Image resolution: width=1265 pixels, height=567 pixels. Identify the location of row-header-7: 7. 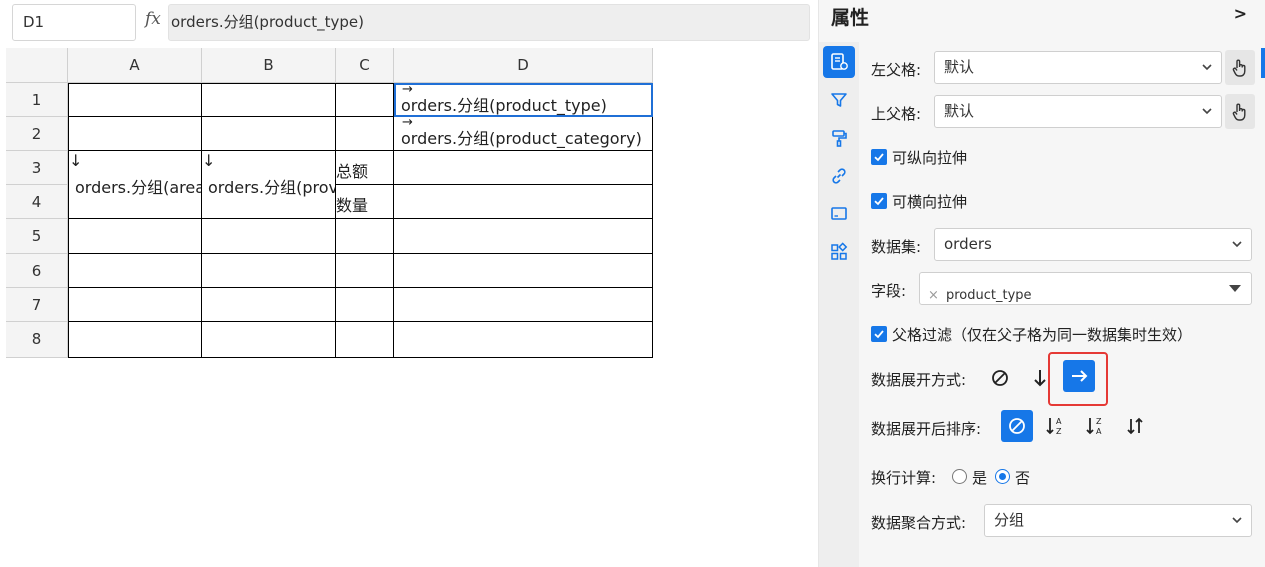
(37, 305).